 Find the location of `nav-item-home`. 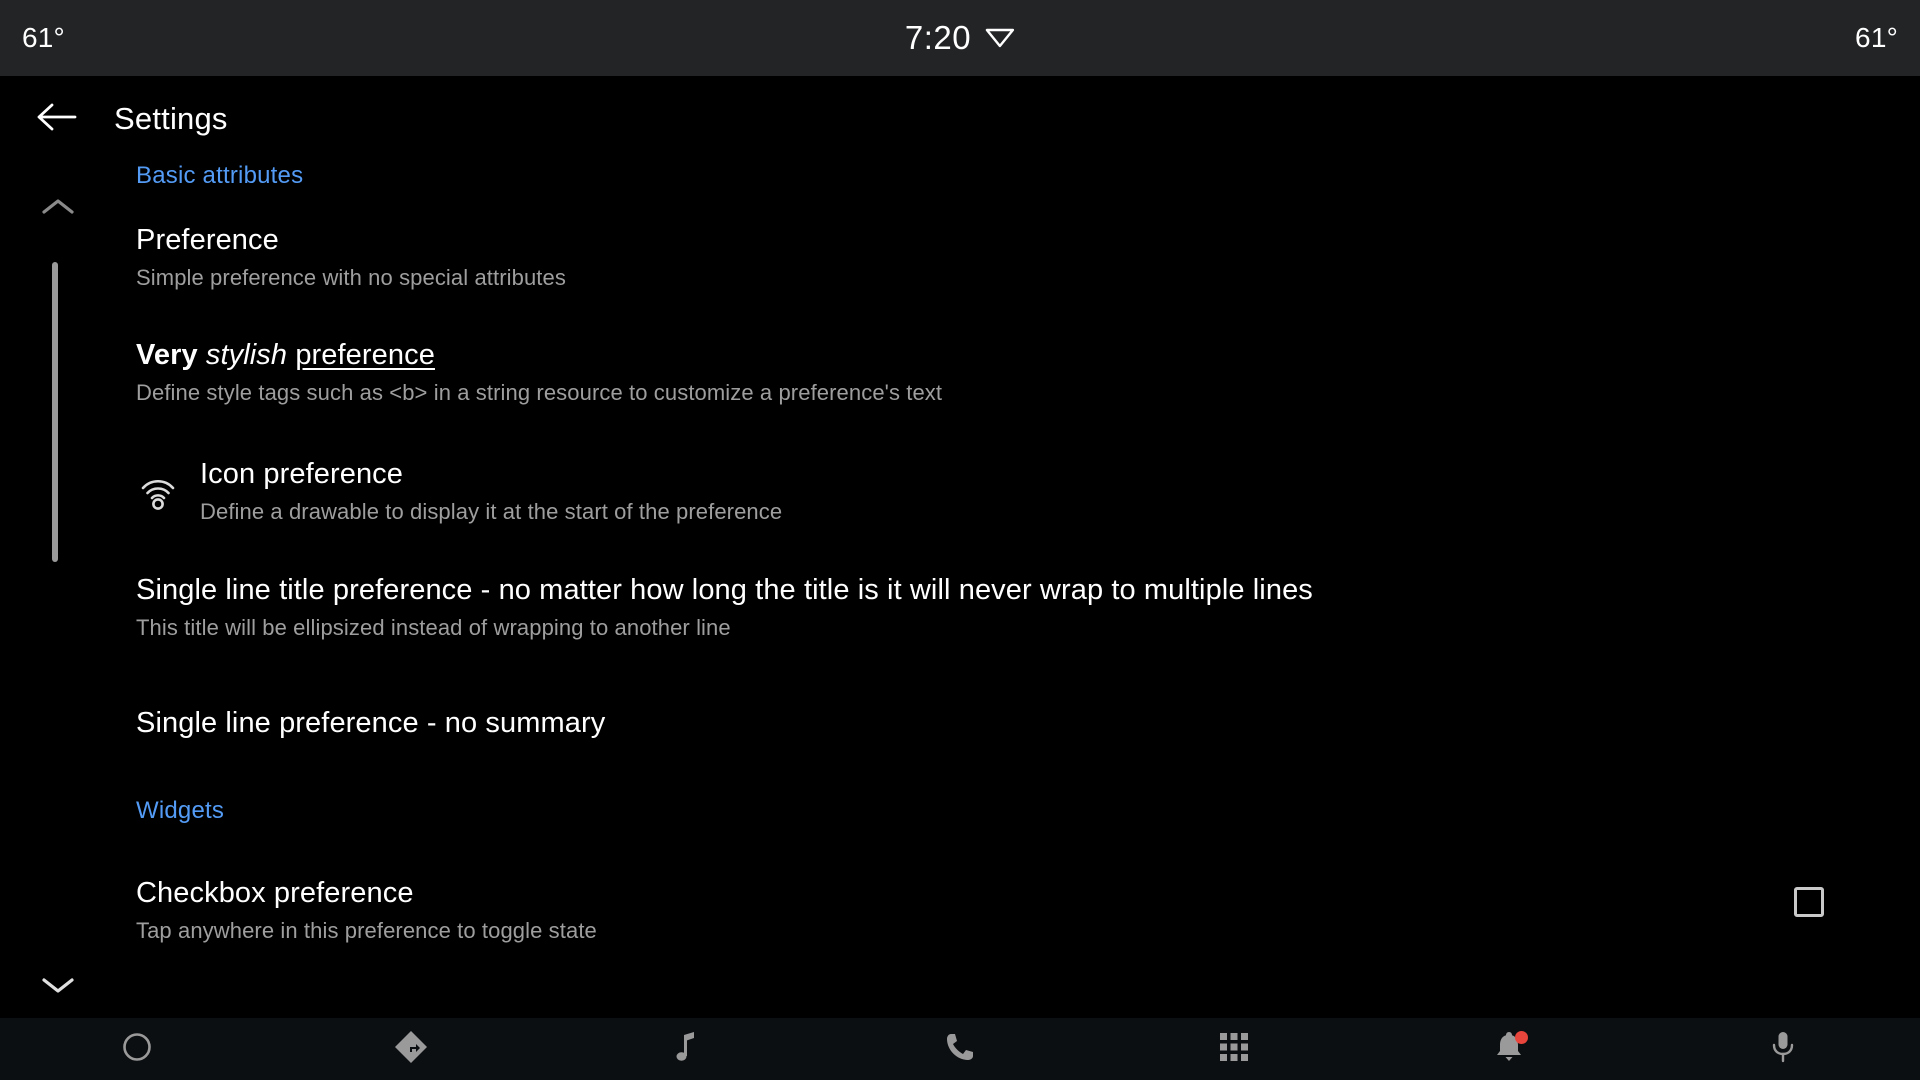

nav-item-home is located at coordinates (137, 1049).